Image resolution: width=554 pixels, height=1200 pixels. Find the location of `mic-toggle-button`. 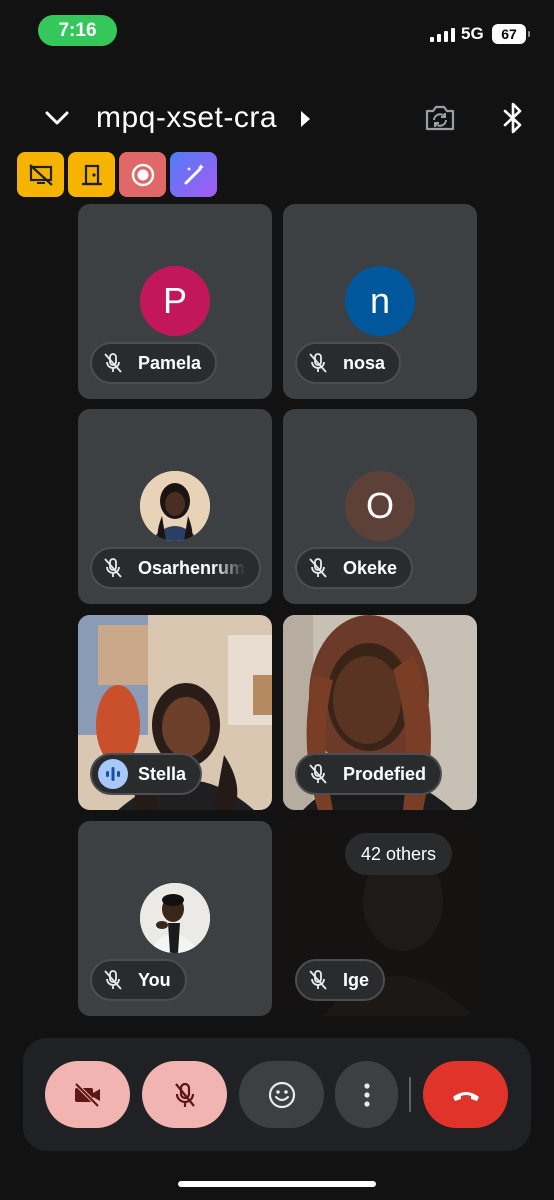

mic-toggle-button is located at coordinates (184, 1094).